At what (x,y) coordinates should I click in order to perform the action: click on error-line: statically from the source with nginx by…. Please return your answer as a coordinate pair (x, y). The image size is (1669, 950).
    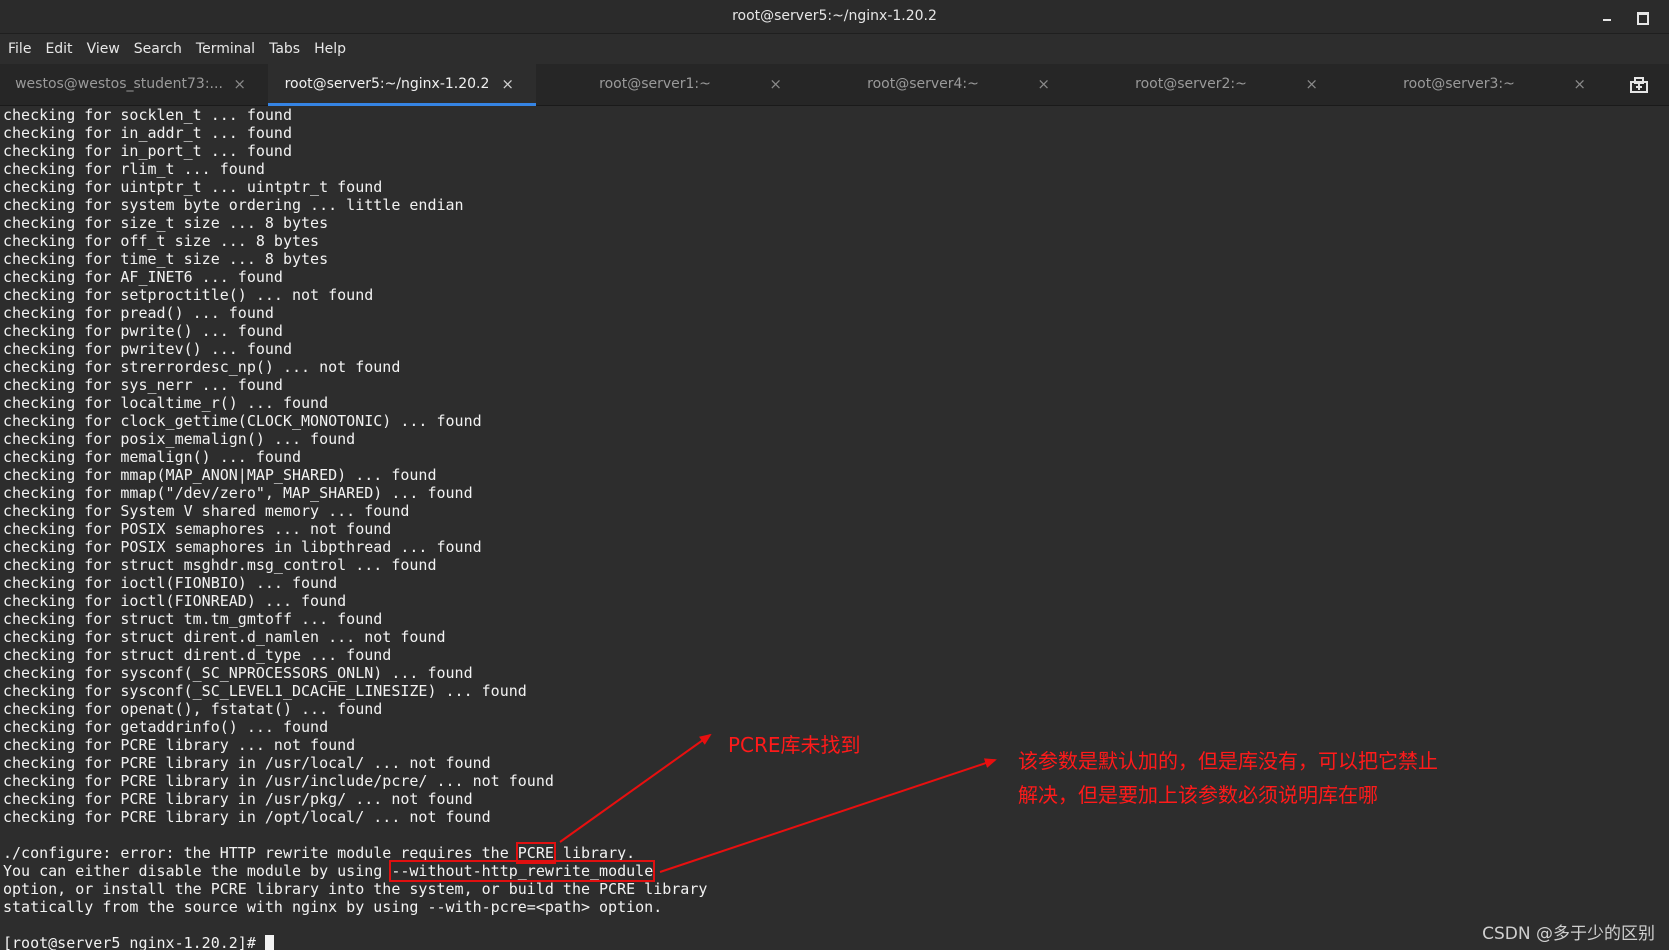
    Looking at the image, I should click on (333, 907).